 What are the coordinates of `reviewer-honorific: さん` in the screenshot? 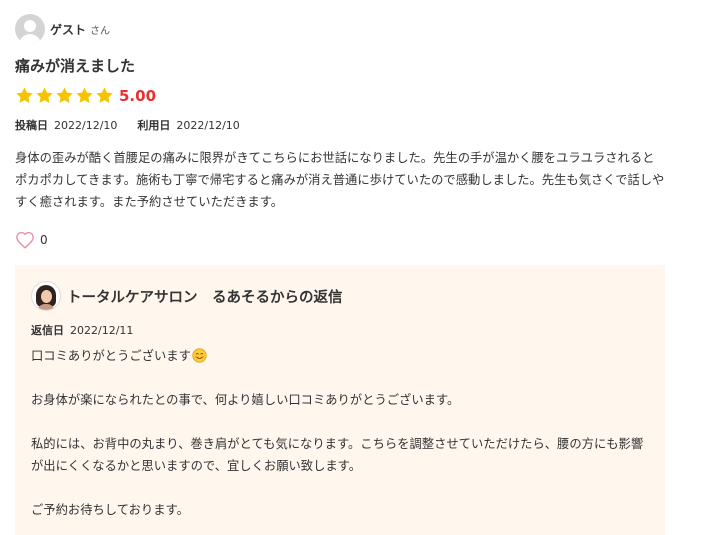 It's located at (100, 31).